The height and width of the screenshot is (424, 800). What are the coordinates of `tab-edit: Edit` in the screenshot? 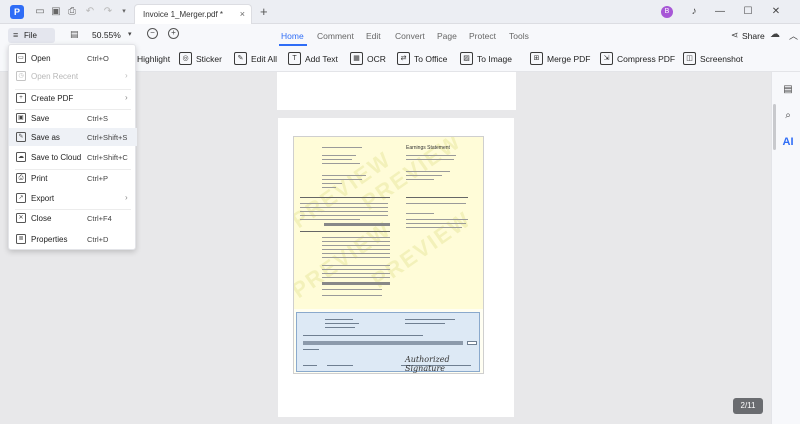 It's located at (373, 36).